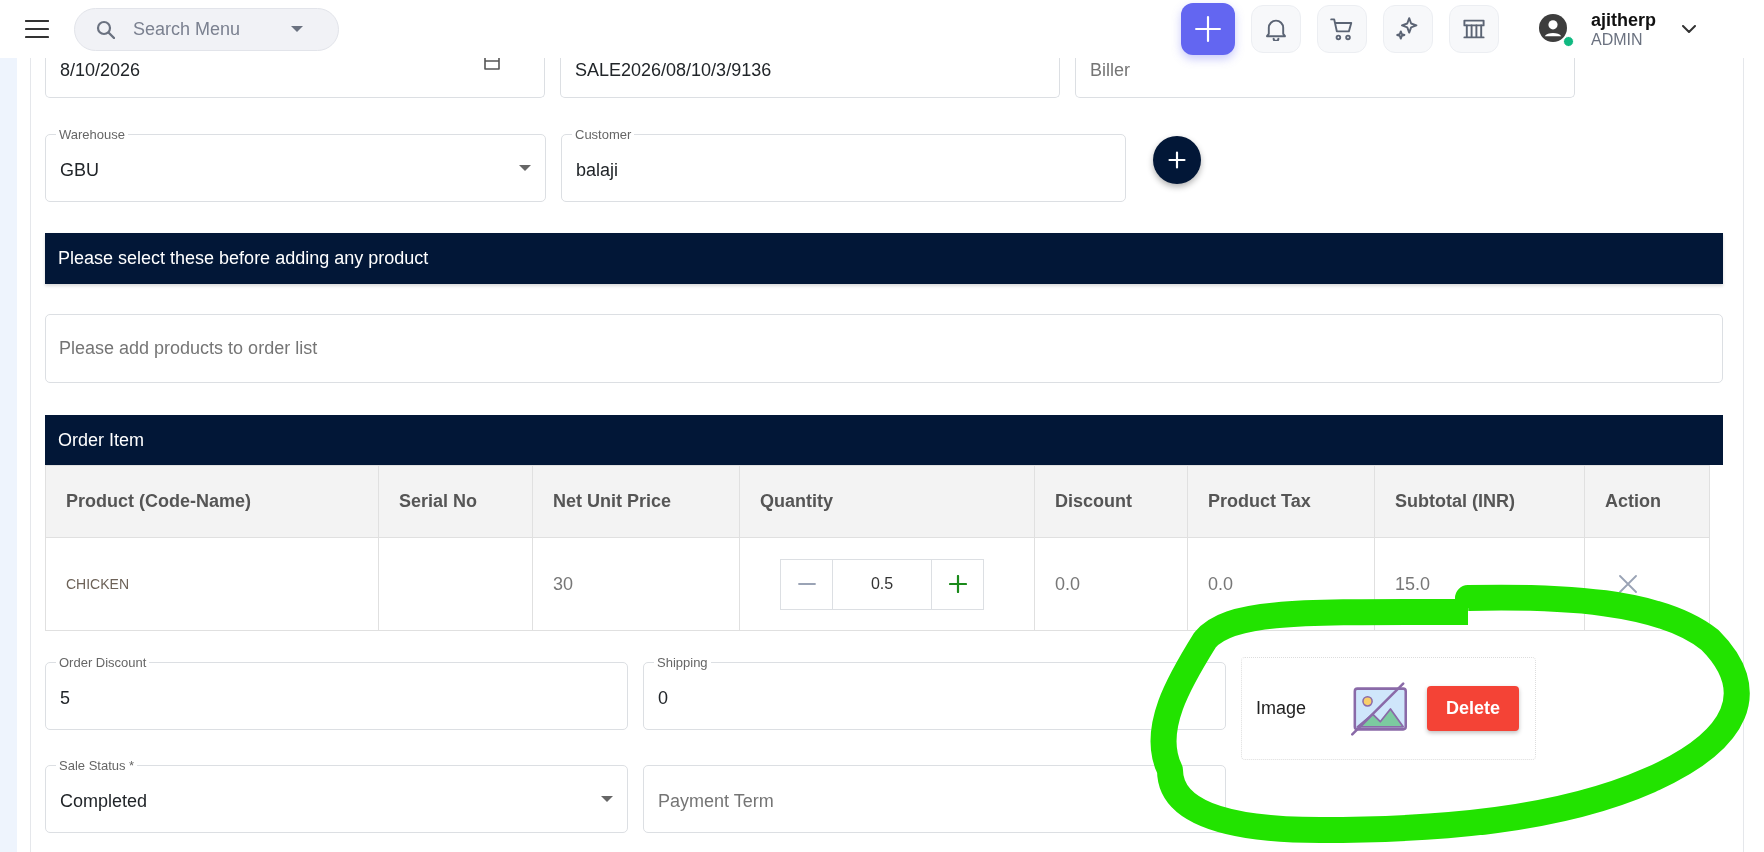 The image size is (1764, 852). I want to click on field-label: Shipping, so click(682, 662).